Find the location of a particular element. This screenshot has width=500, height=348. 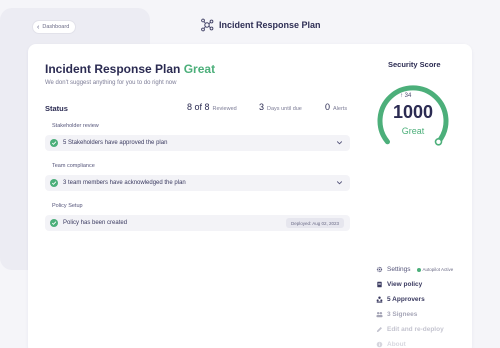

signees-label: 3 Signees is located at coordinates (402, 314).